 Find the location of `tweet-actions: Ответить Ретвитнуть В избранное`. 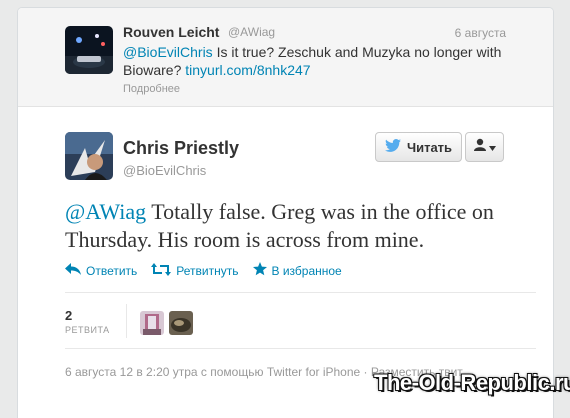

tweet-actions: Ответить Ретвитнуть В избранное is located at coordinates (203, 270).